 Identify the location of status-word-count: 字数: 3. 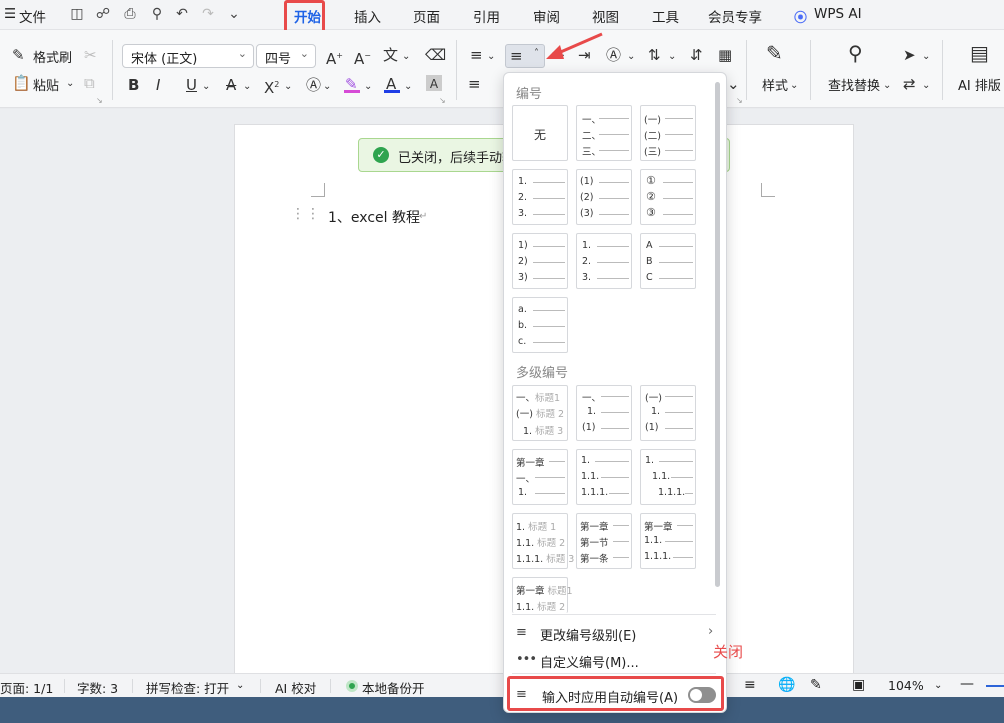
(97, 687).